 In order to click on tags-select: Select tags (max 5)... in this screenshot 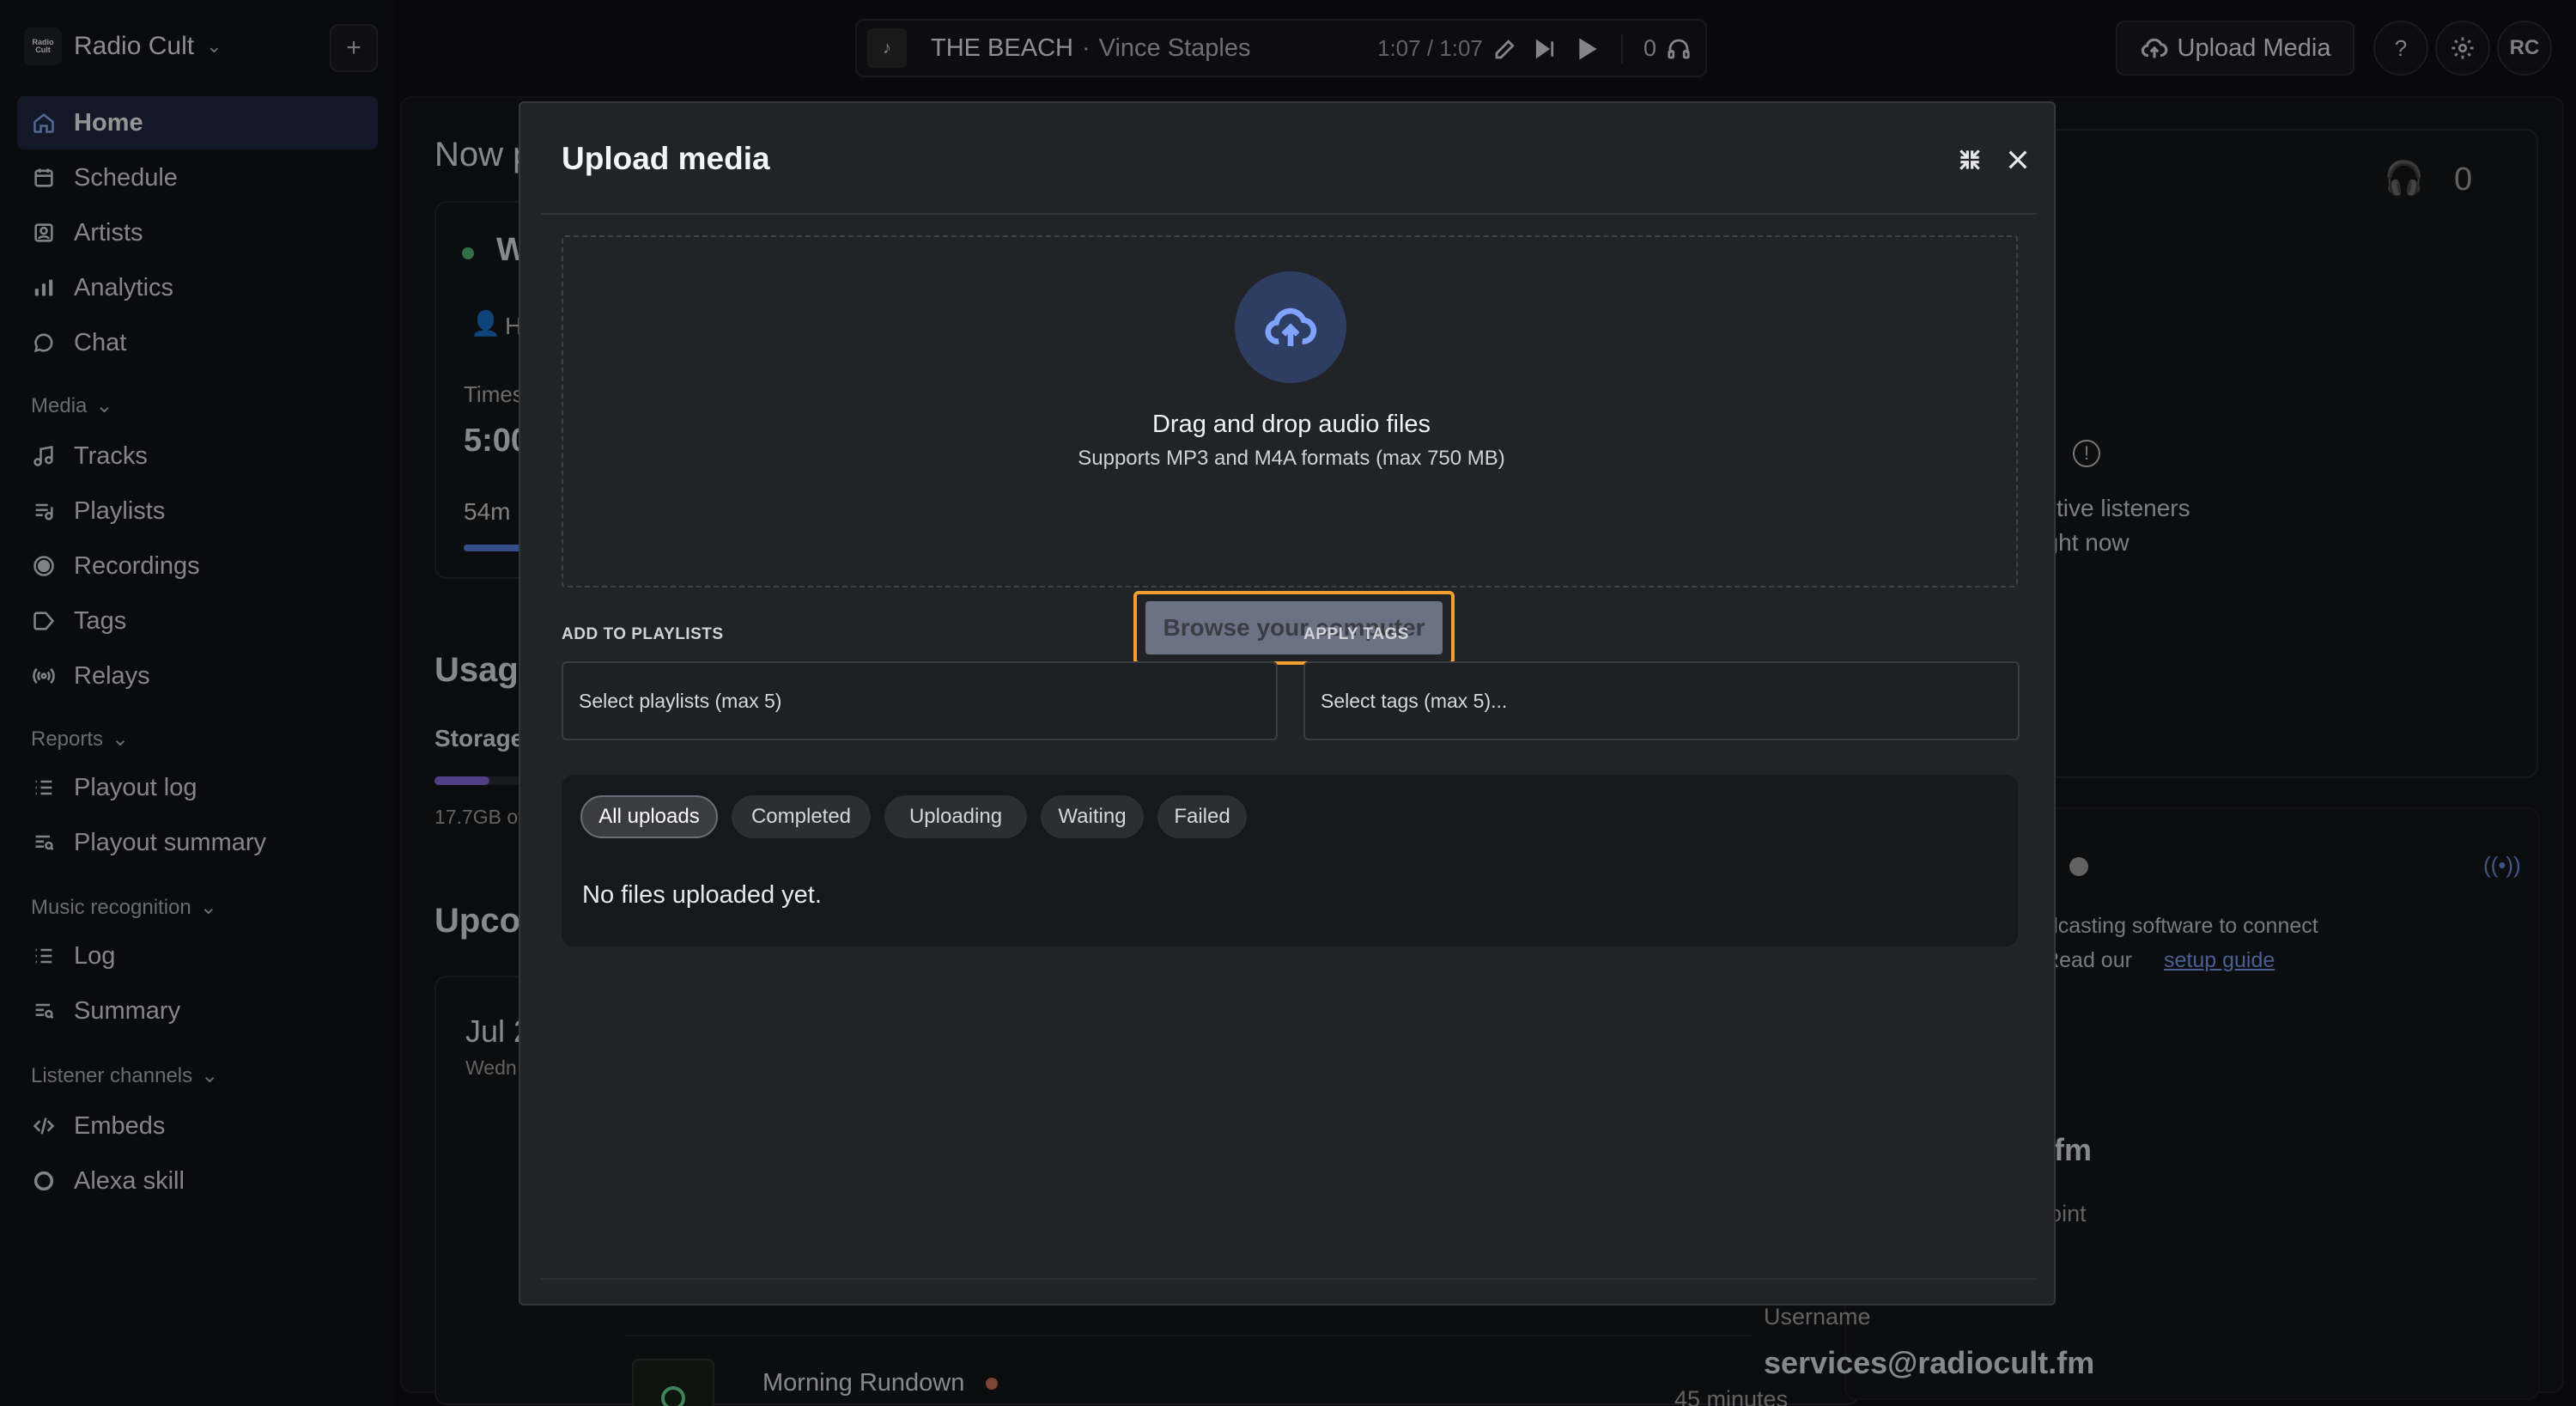, I will do `click(1661, 700)`.